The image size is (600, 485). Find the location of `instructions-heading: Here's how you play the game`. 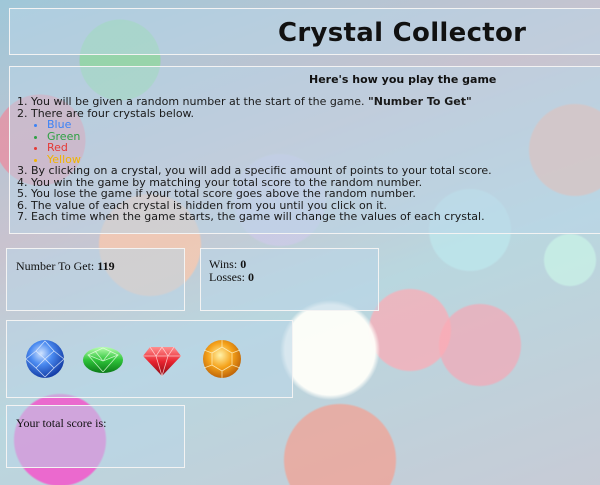

instructions-heading: Here's how you play the game is located at coordinates (403, 79).